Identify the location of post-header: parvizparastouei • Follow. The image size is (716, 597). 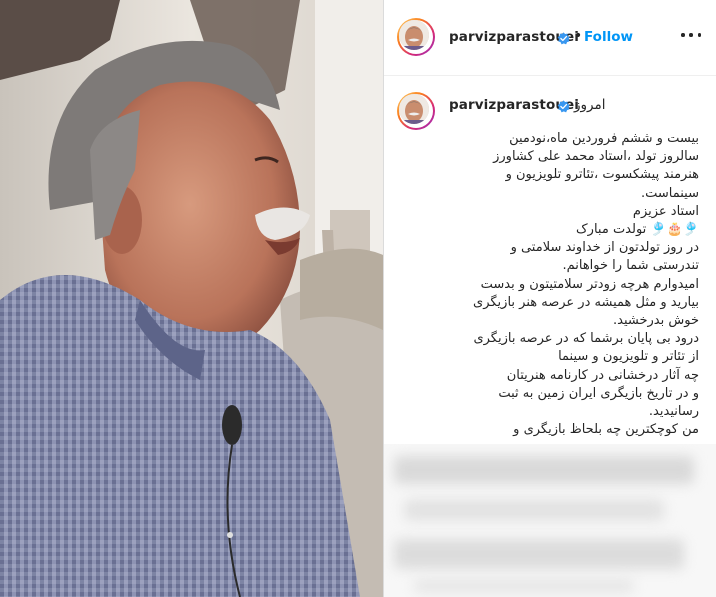
(550, 38).